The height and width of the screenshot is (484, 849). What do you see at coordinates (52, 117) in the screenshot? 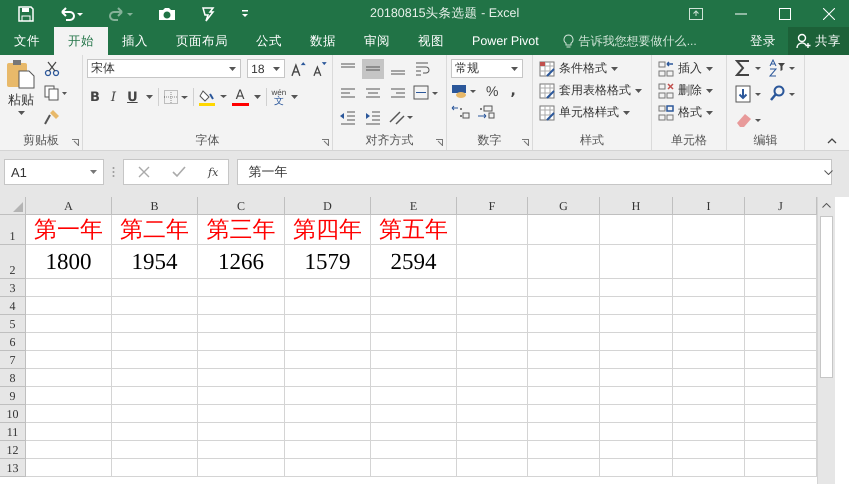
I see `format-painter-icon` at bounding box center [52, 117].